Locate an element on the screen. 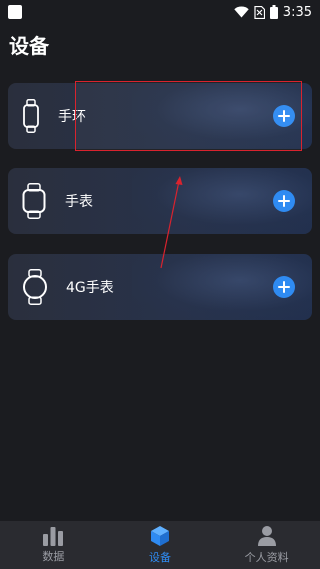  cube-icon is located at coordinates (159, 536).